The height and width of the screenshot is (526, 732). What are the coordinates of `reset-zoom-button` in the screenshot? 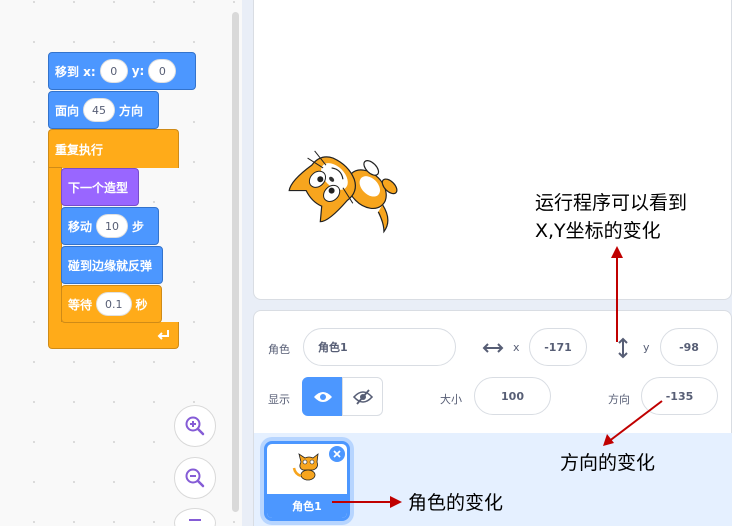 It's located at (195, 517).